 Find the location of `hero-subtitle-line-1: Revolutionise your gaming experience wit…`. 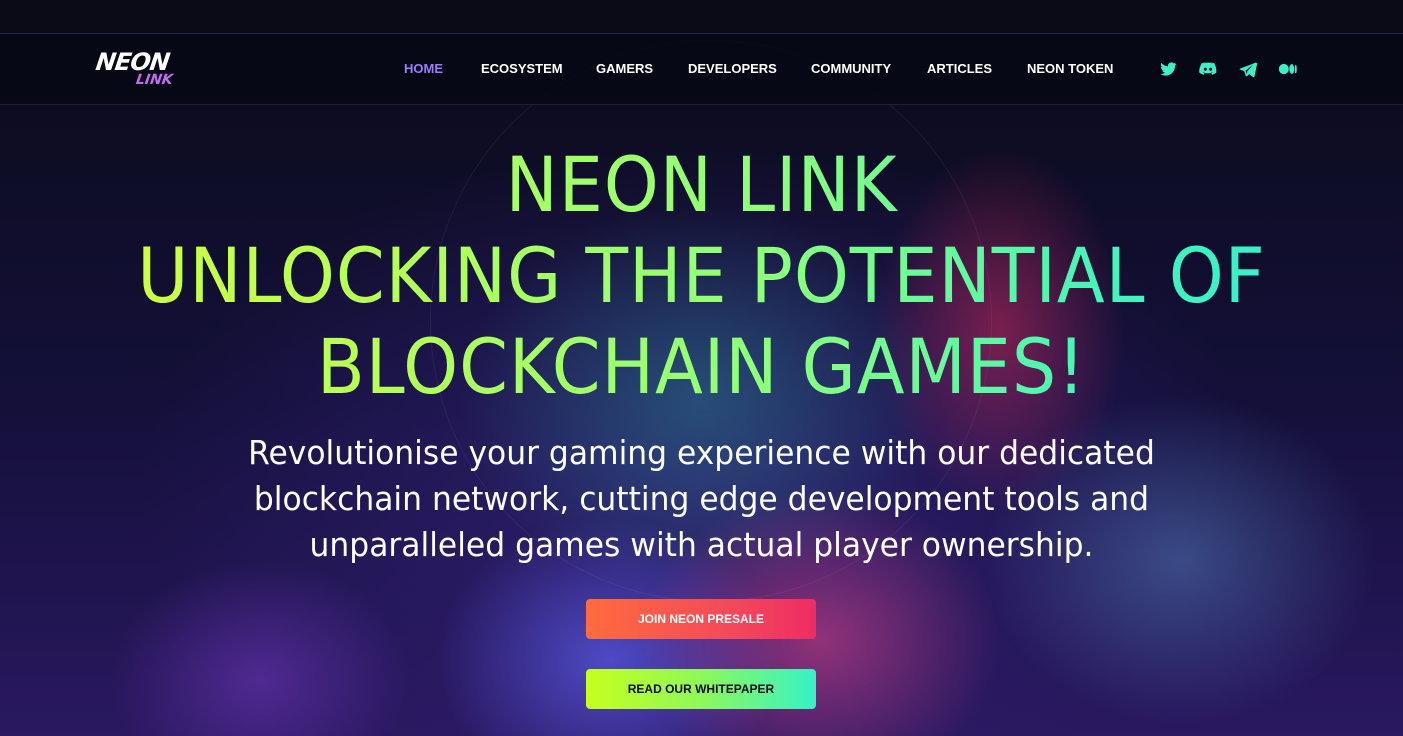

hero-subtitle-line-1: Revolutionise your gaming experience wit… is located at coordinates (701, 452).